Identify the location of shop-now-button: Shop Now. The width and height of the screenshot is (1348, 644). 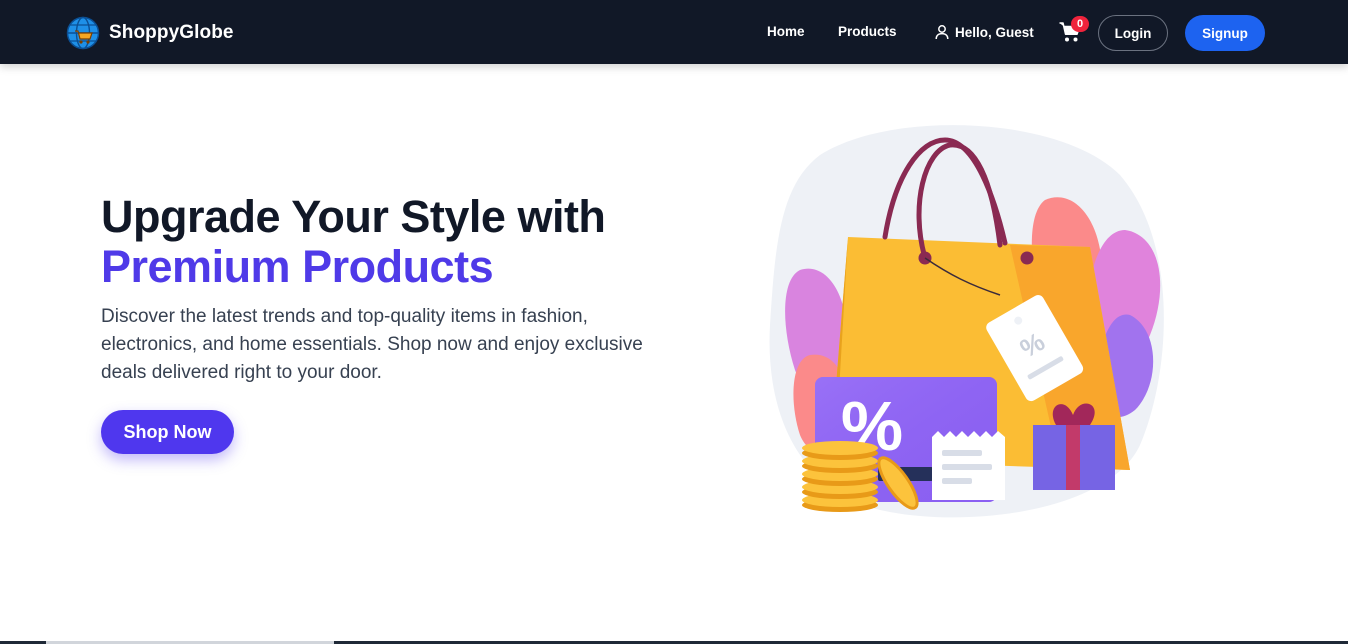
(167, 432).